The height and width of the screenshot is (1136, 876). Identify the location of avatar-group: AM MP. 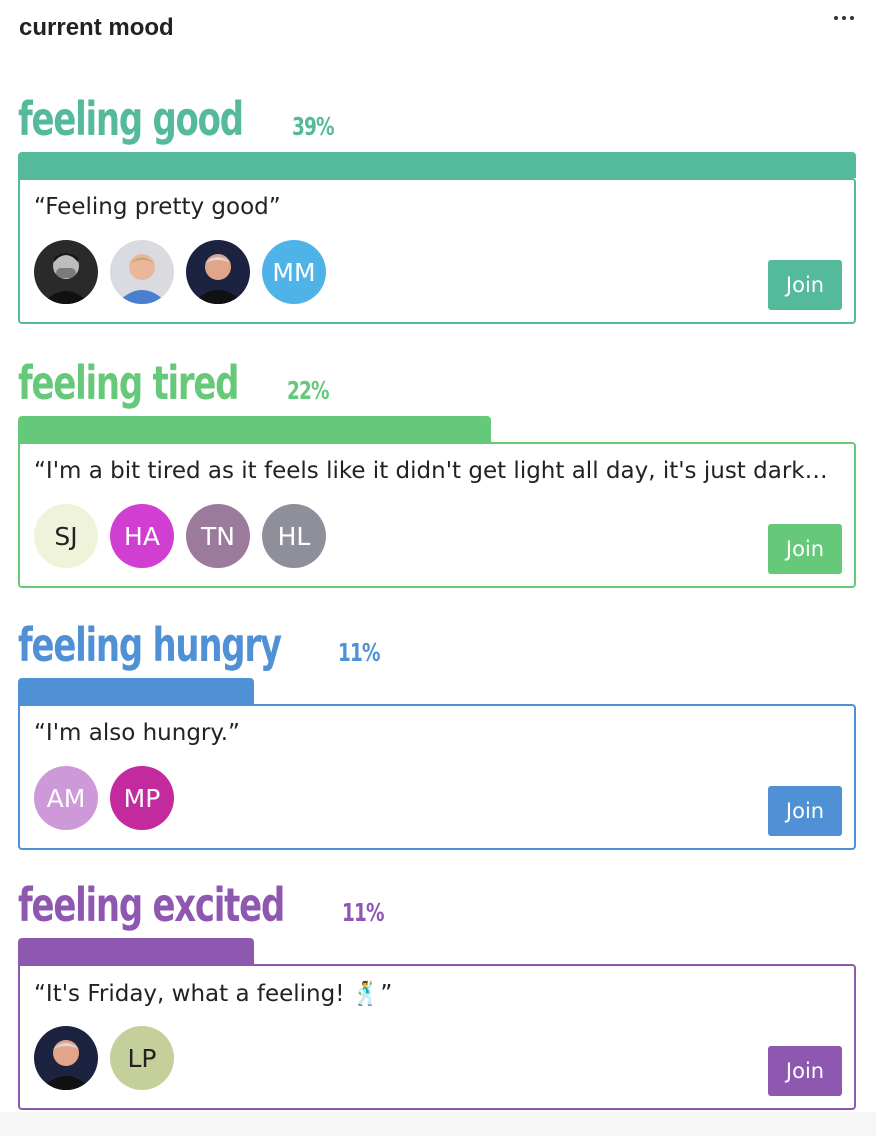
(104, 798).